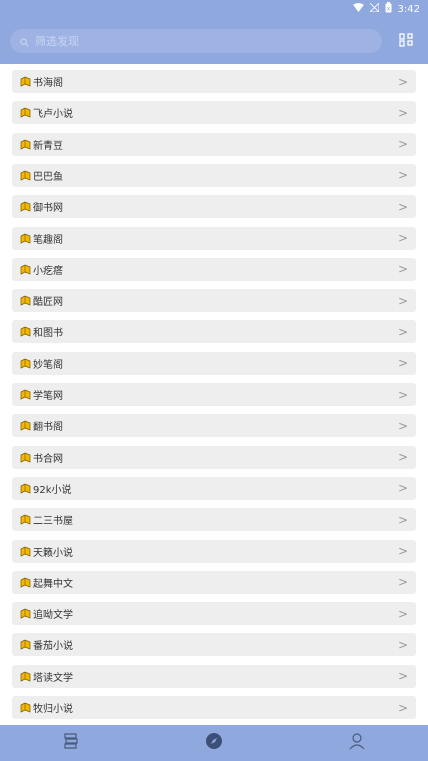 The image size is (428, 761). I want to click on list-item: 新青豆 >, so click(214, 144).